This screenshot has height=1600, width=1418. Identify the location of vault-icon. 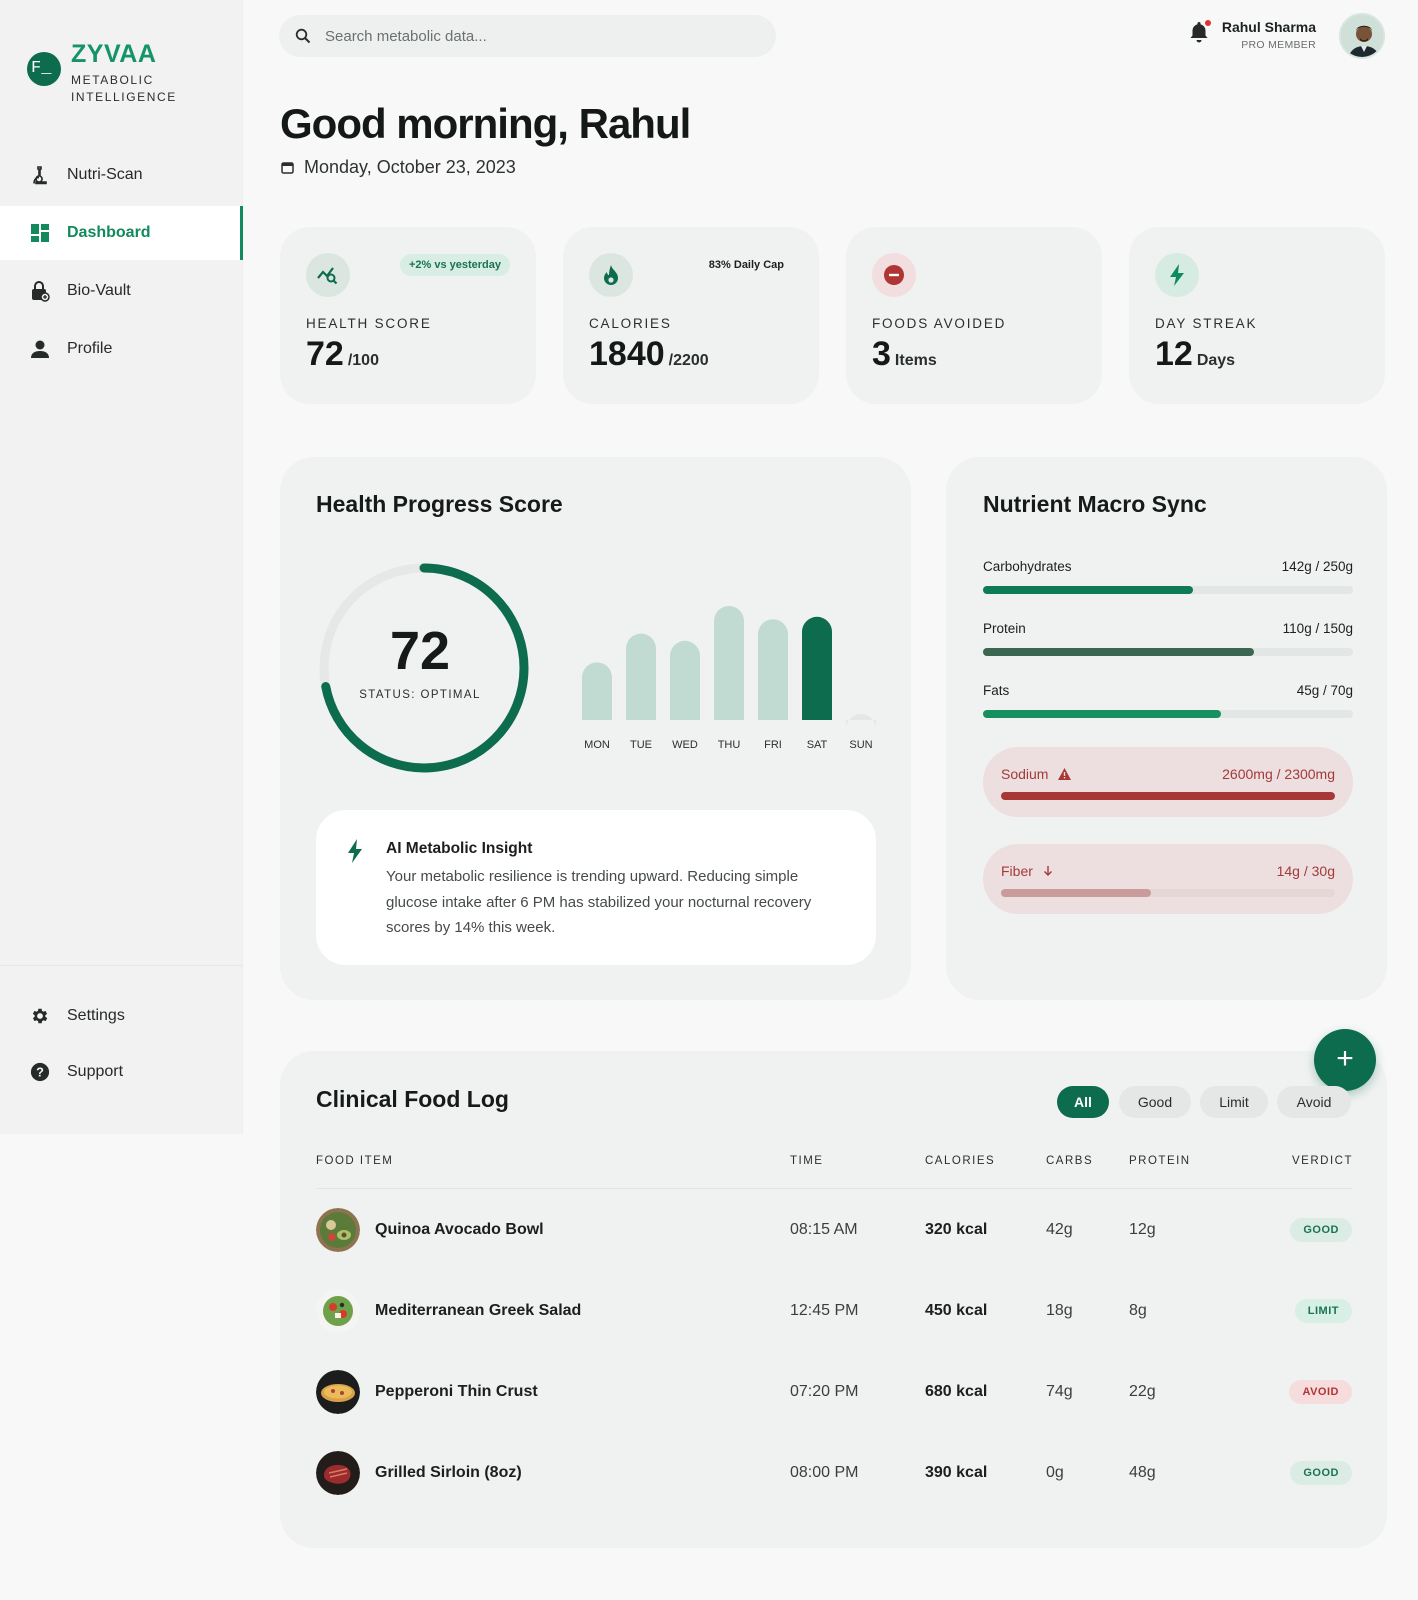
(40, 291).